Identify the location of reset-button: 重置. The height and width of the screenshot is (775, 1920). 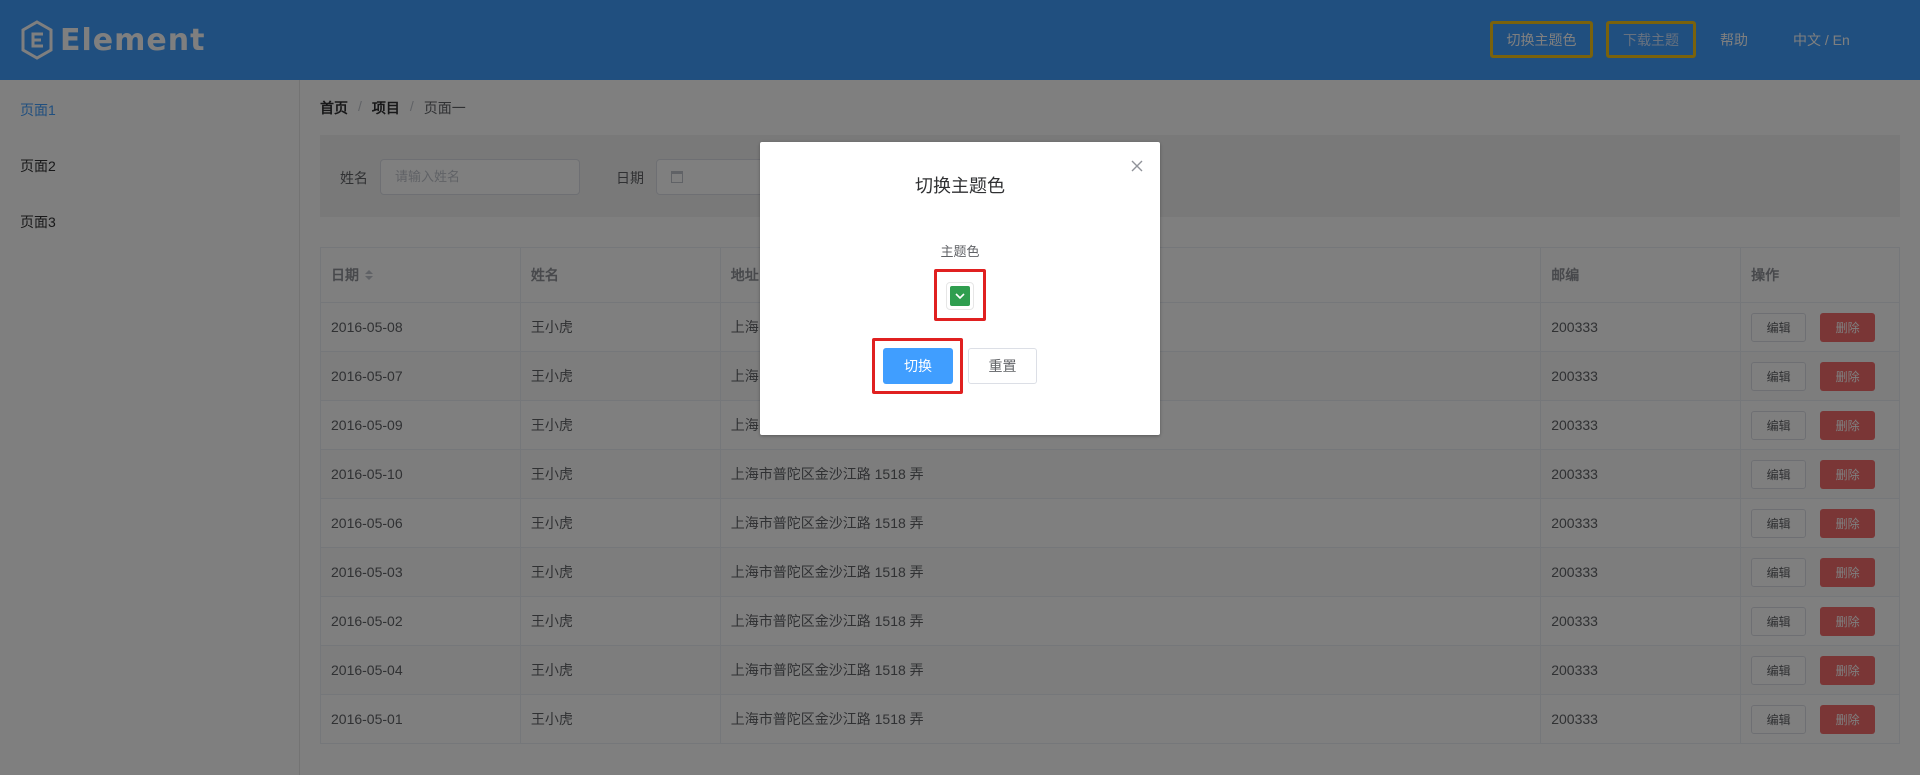
(1002, 366).